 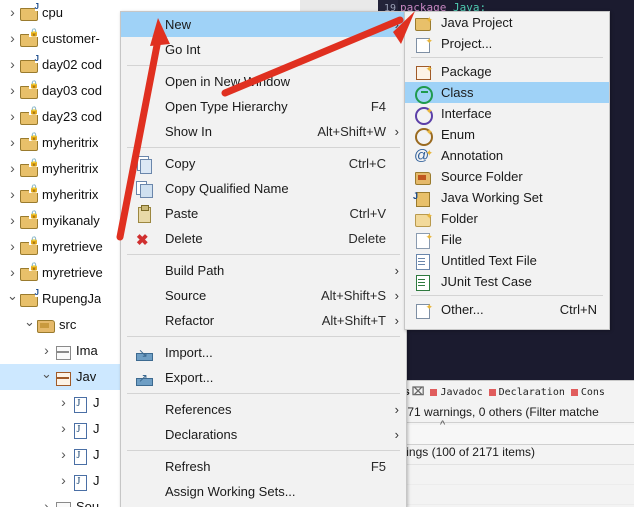 What do you see at coordinates (507, 21) in the screenshot?
I see `submenu-item: Java Project` at bounding box center [507, 21].